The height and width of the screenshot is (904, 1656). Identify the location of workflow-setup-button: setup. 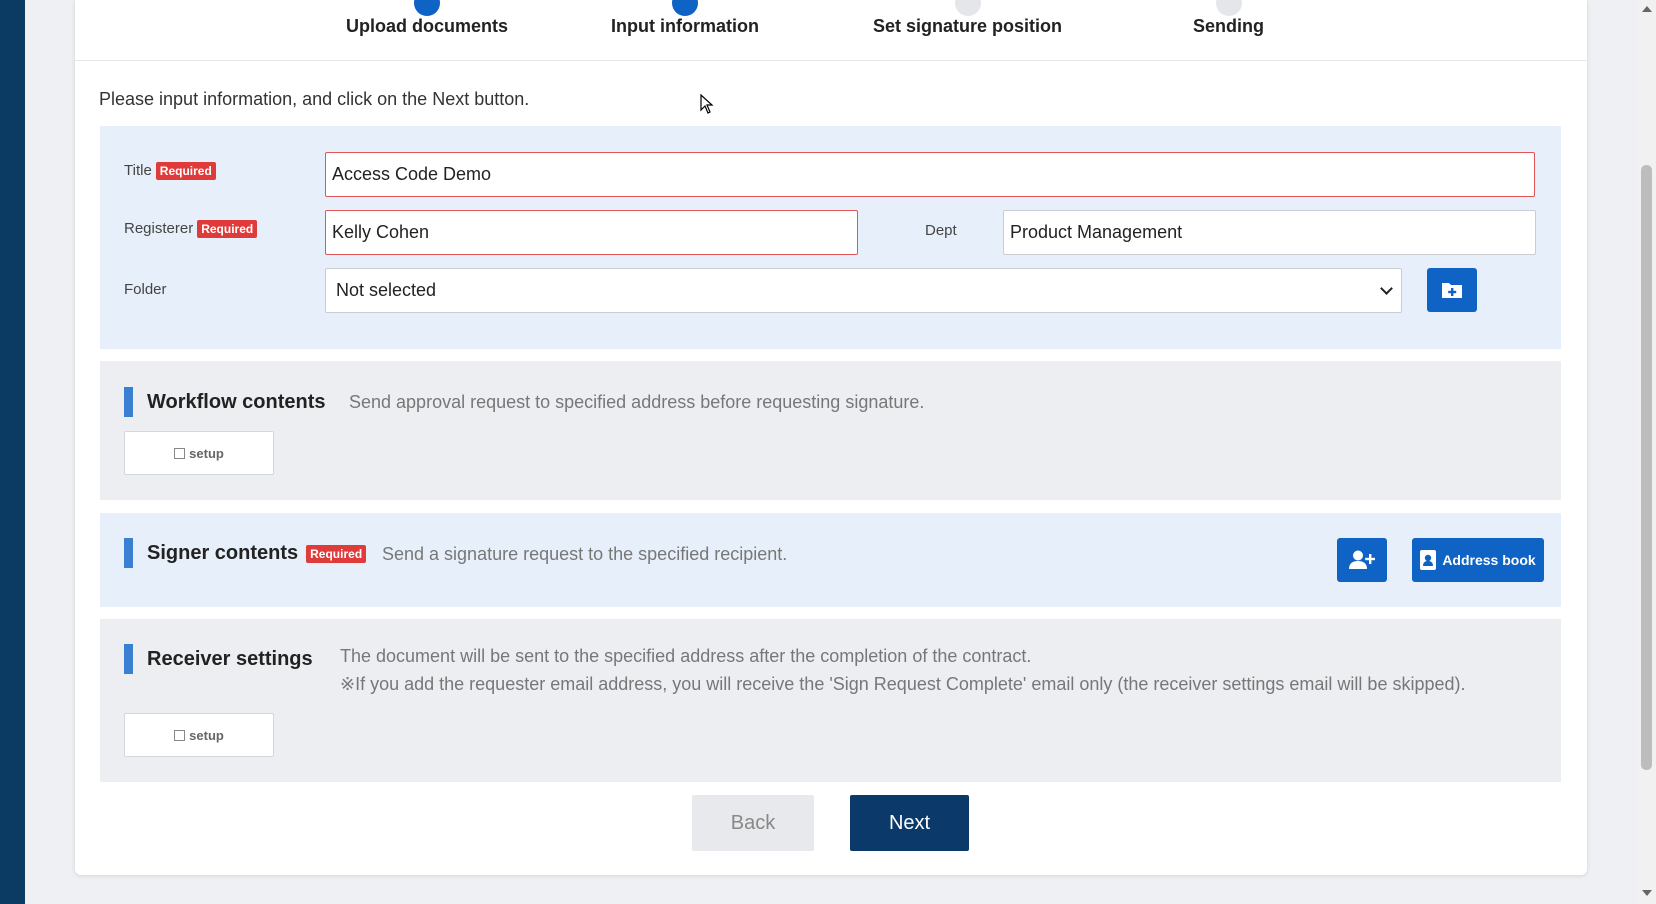
(199, 453).